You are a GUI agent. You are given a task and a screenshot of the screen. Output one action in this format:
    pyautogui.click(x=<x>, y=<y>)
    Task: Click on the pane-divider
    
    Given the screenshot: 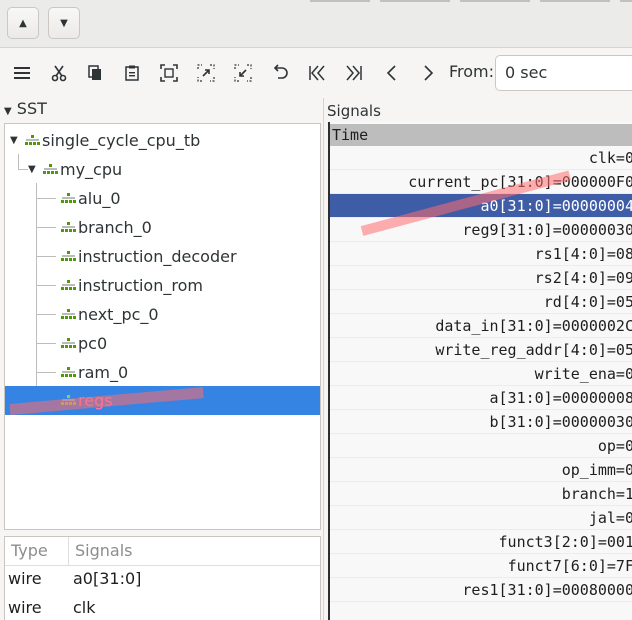 What is the action you would take?
    pyautogui.click(x=323, y=359)
    